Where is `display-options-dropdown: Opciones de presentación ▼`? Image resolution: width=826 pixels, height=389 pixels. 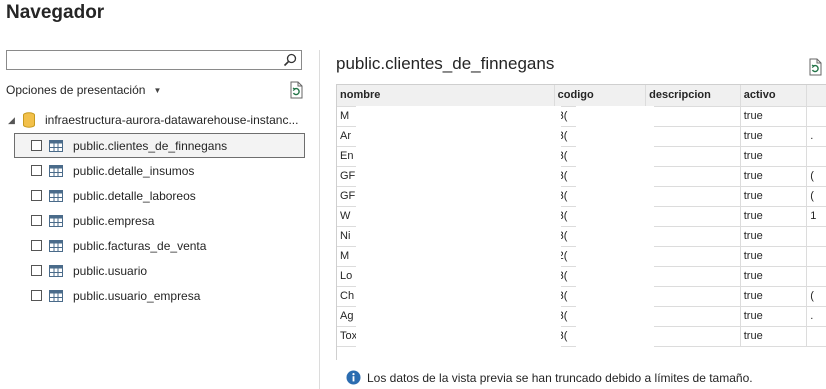
display-options-dropdown: Opciones de presentación ▼ is located at coordinates (83, 90).